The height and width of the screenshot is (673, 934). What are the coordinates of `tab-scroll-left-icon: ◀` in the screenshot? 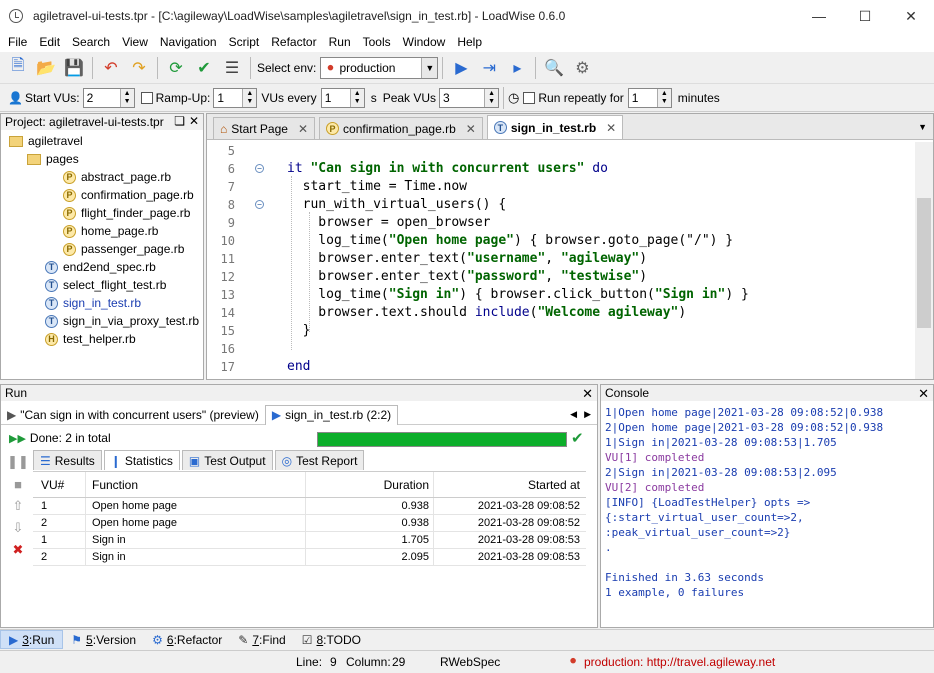 It's located at (573, 414).